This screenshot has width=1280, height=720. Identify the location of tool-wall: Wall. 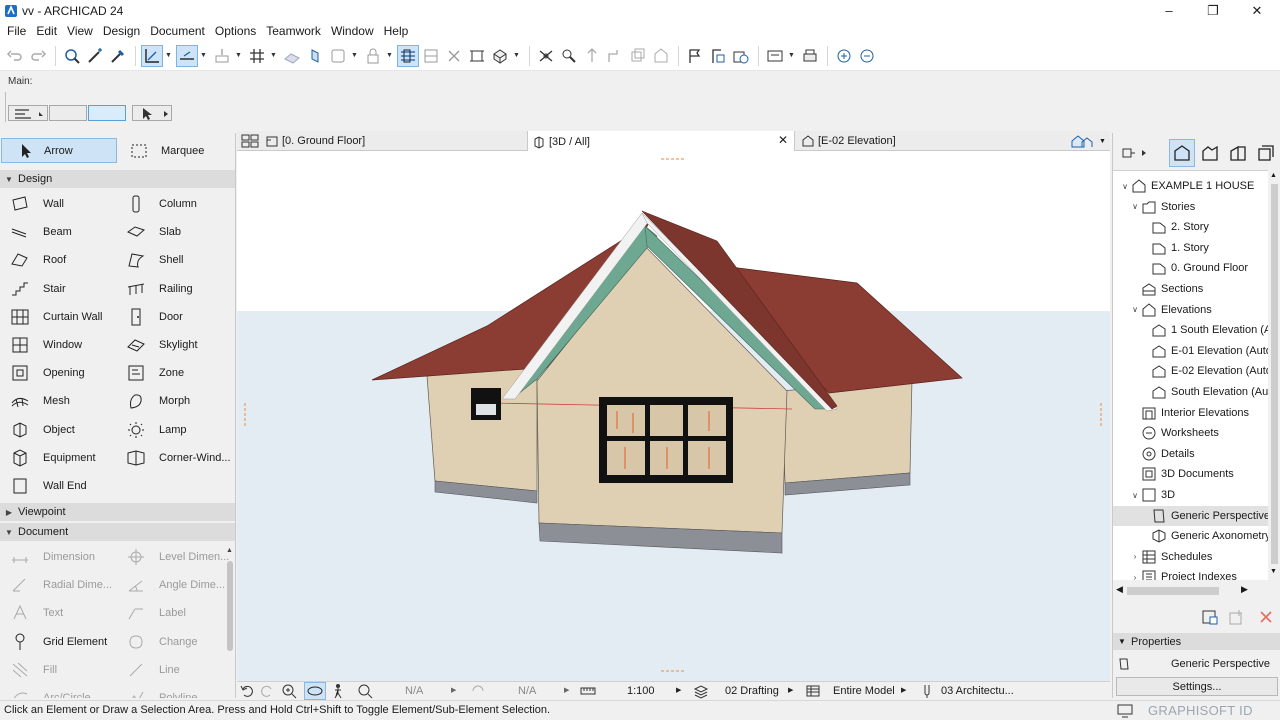
(58, 204).